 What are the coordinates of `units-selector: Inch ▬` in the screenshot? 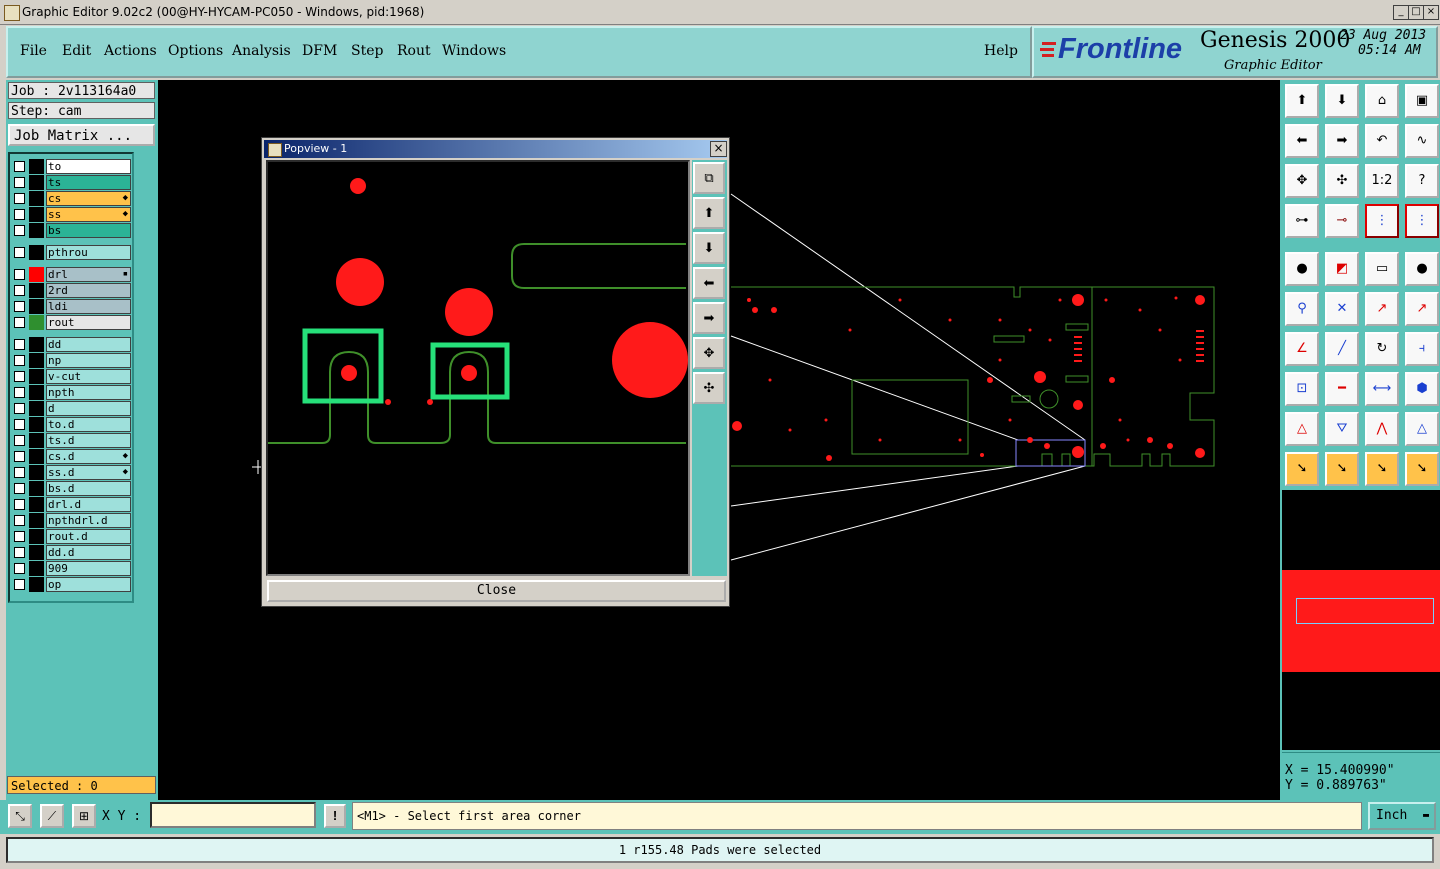 It's located at (1402, 816).